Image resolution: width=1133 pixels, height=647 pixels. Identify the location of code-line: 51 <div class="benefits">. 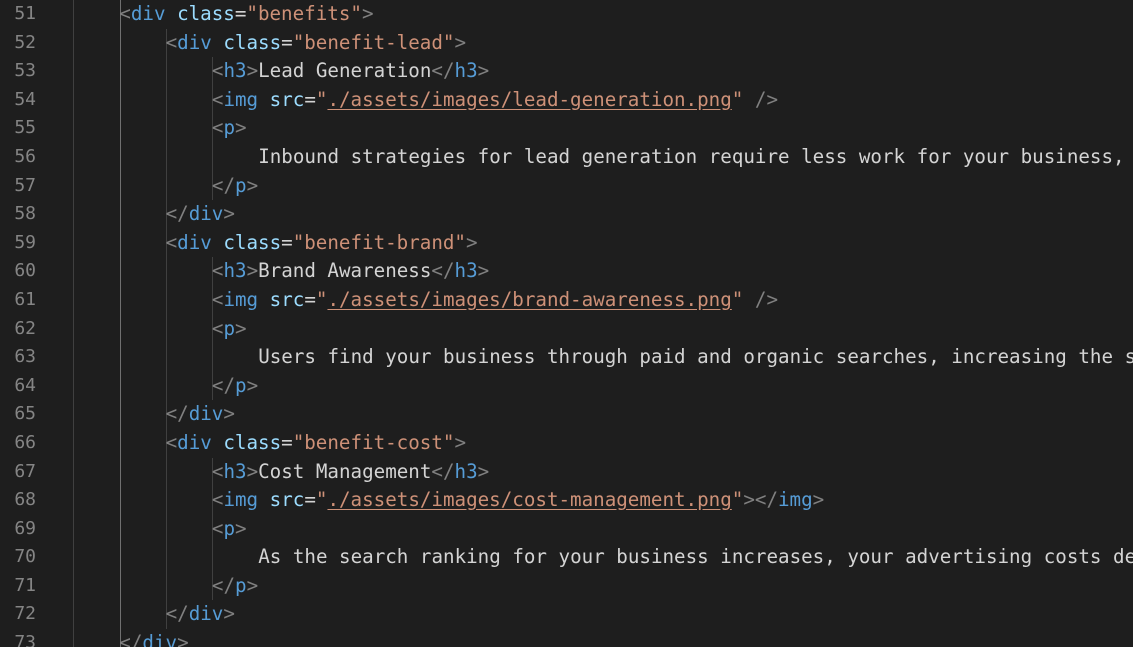
(566, 14).